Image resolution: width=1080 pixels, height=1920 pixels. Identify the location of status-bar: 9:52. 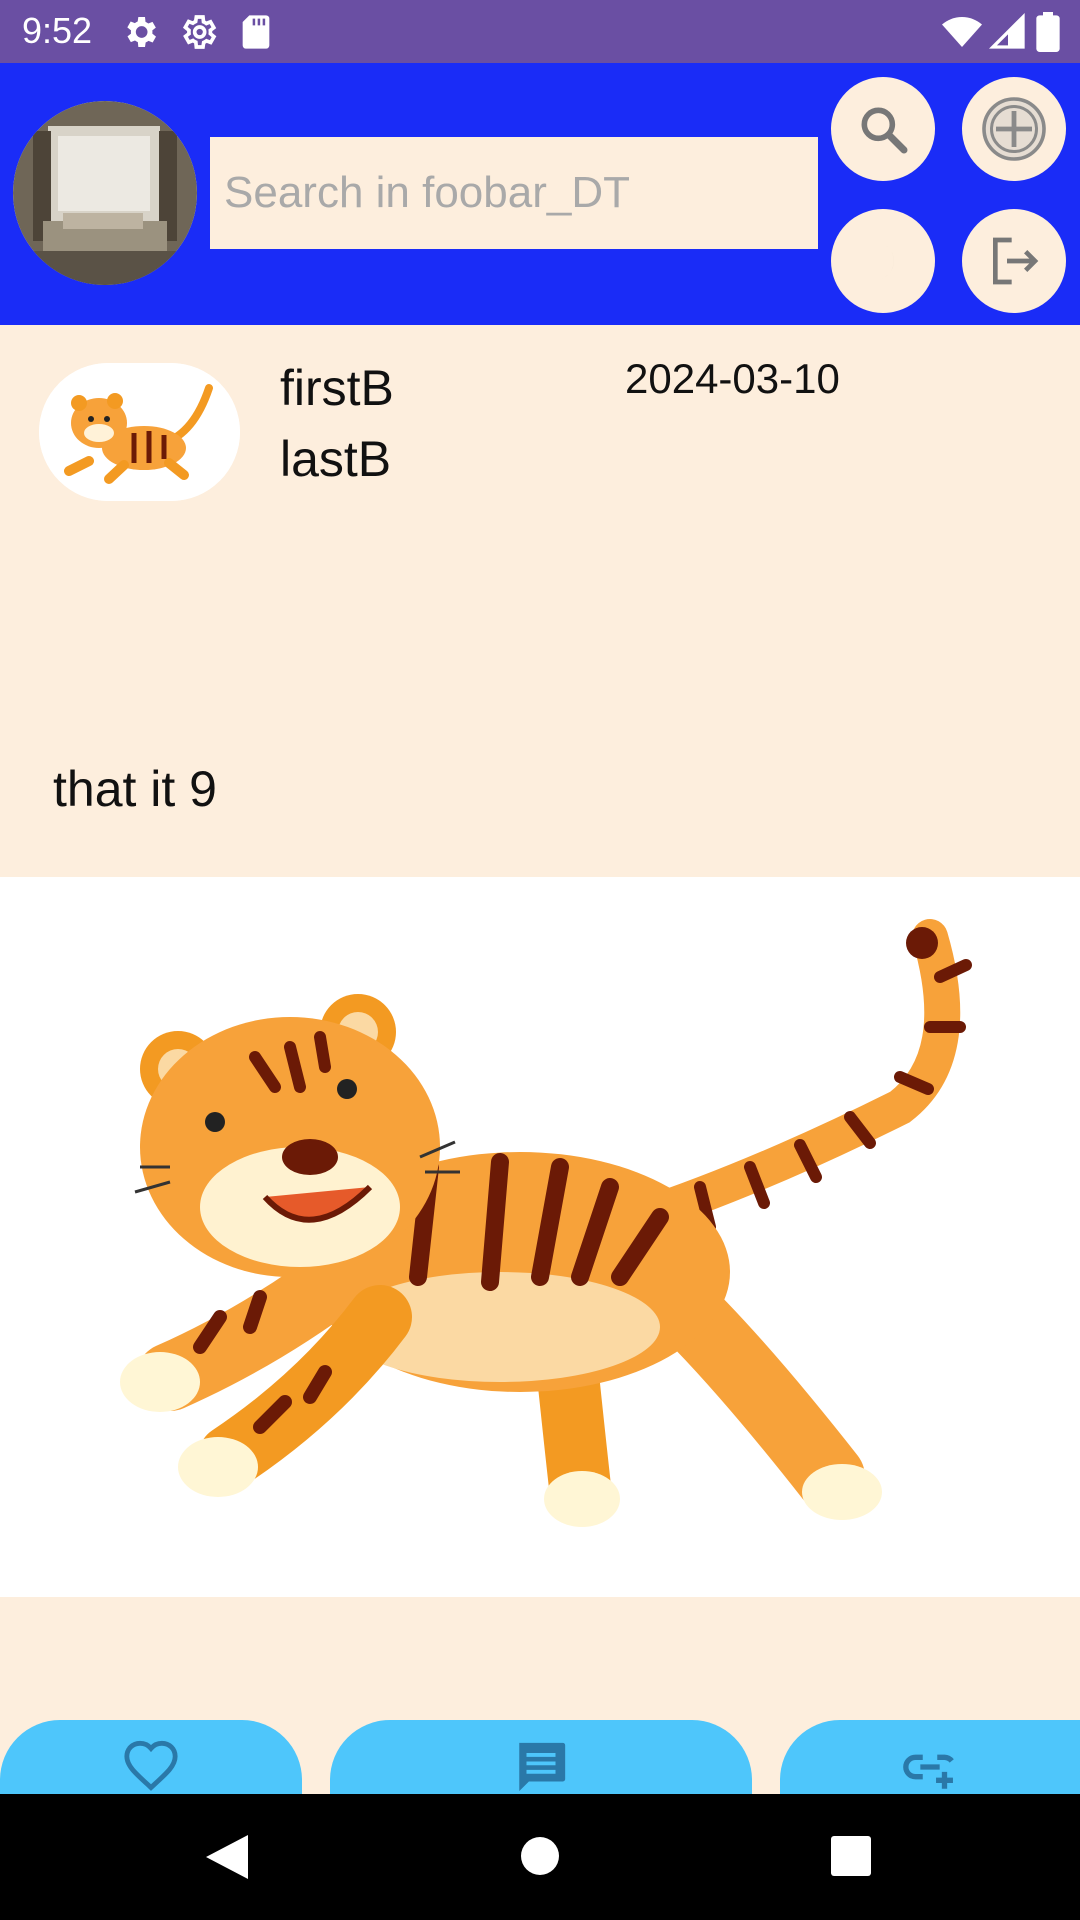
(540, 31).